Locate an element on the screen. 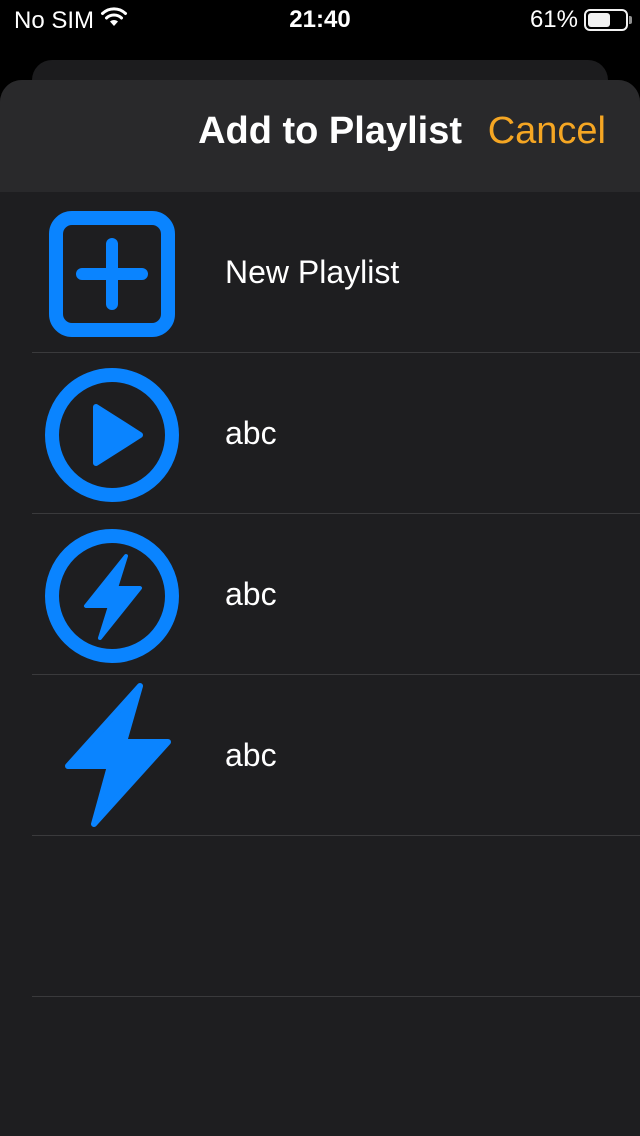 This screenshot has height=1136, width=640. battery-fill is located at coordinates (599, 20).